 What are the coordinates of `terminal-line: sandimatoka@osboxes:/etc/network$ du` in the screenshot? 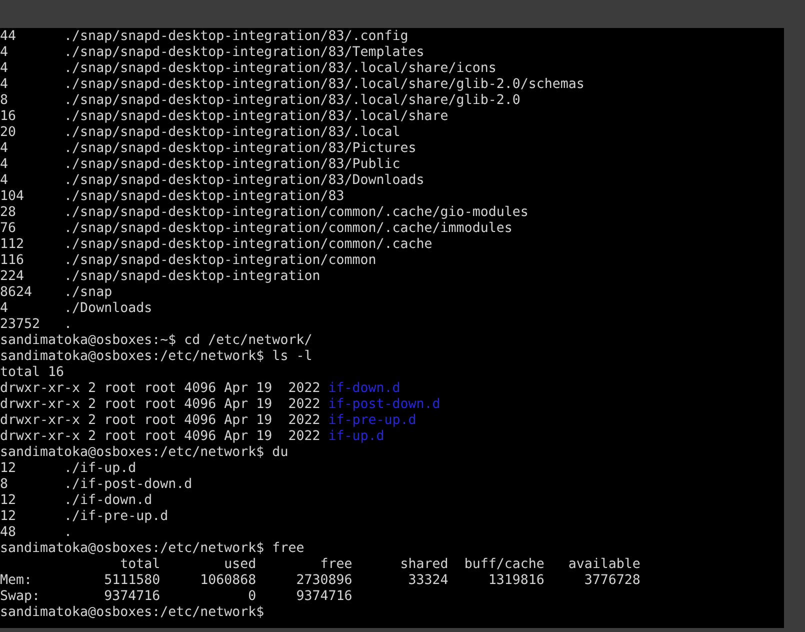 It's located at (145, 453).